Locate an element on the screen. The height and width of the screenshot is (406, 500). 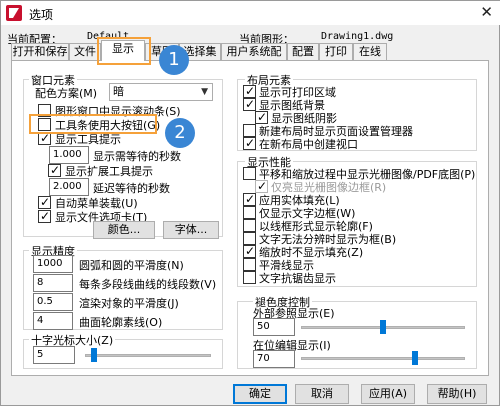
paper-background-checkbox is located at coordinates (249, 104).